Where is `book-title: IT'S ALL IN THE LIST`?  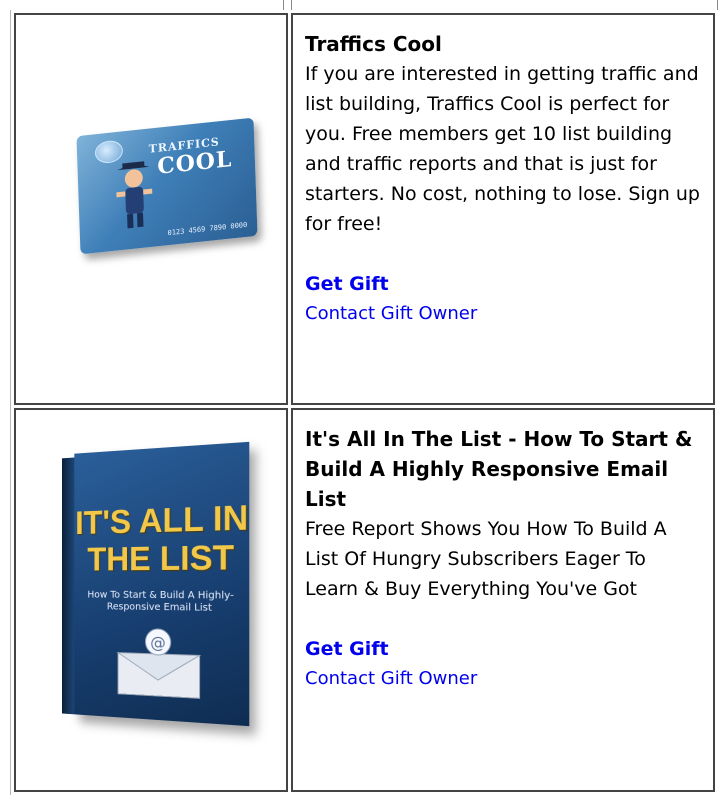
book-title: IT'S ALL IN THE LIST is located at coordinates (162, 538).